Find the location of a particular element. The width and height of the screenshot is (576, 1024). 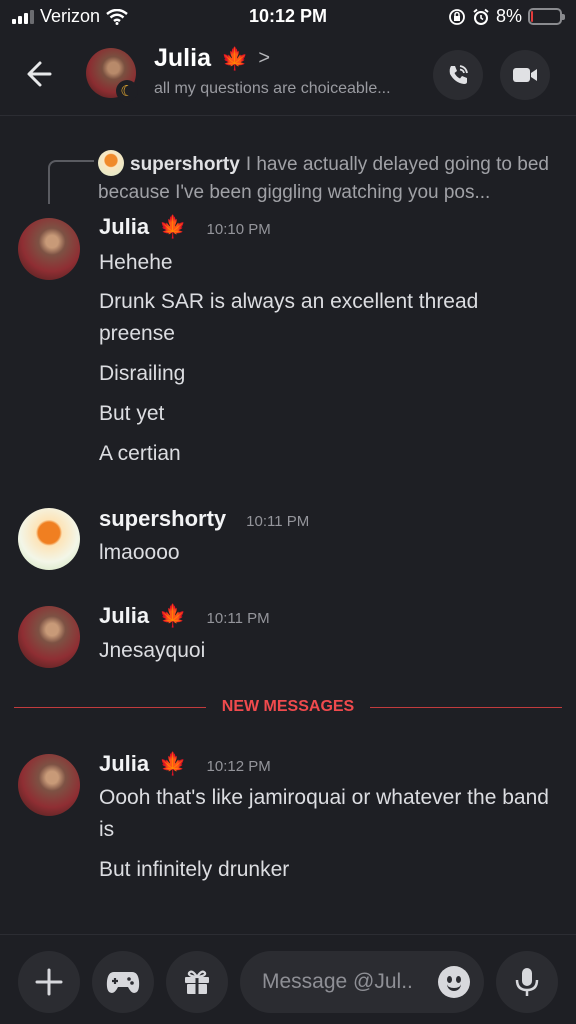

header-name: Julia is located at coordinates (182, 58).